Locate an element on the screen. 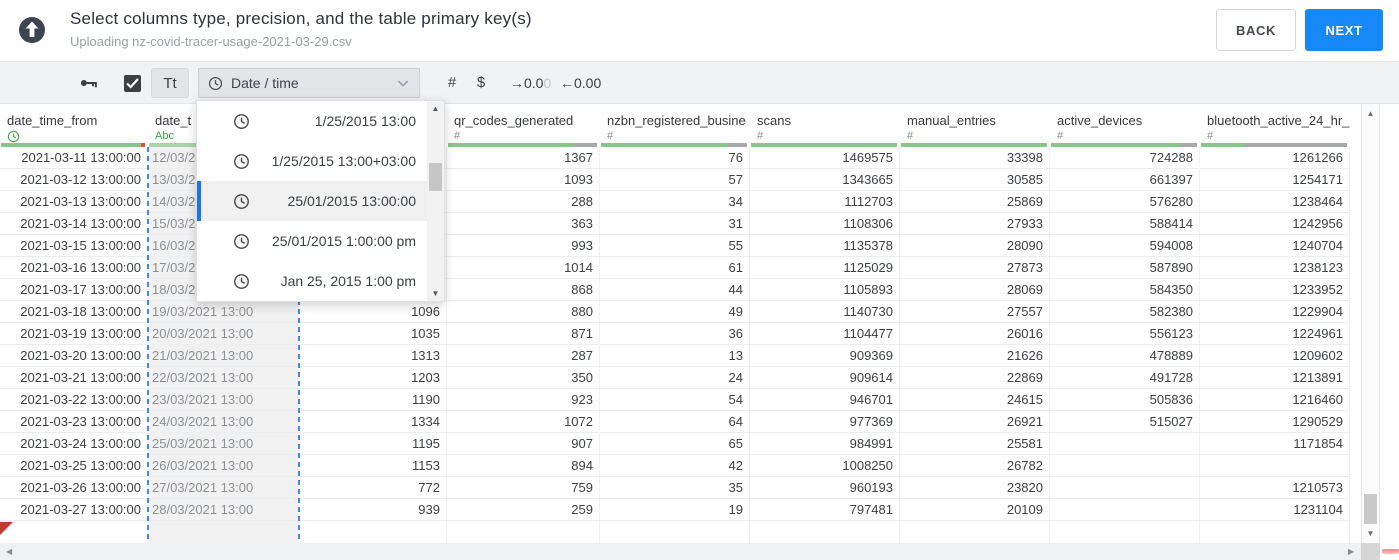 The height and width of the screenshot is (560, 1399). back-button: BACK is located at coordinates (1256, 30).